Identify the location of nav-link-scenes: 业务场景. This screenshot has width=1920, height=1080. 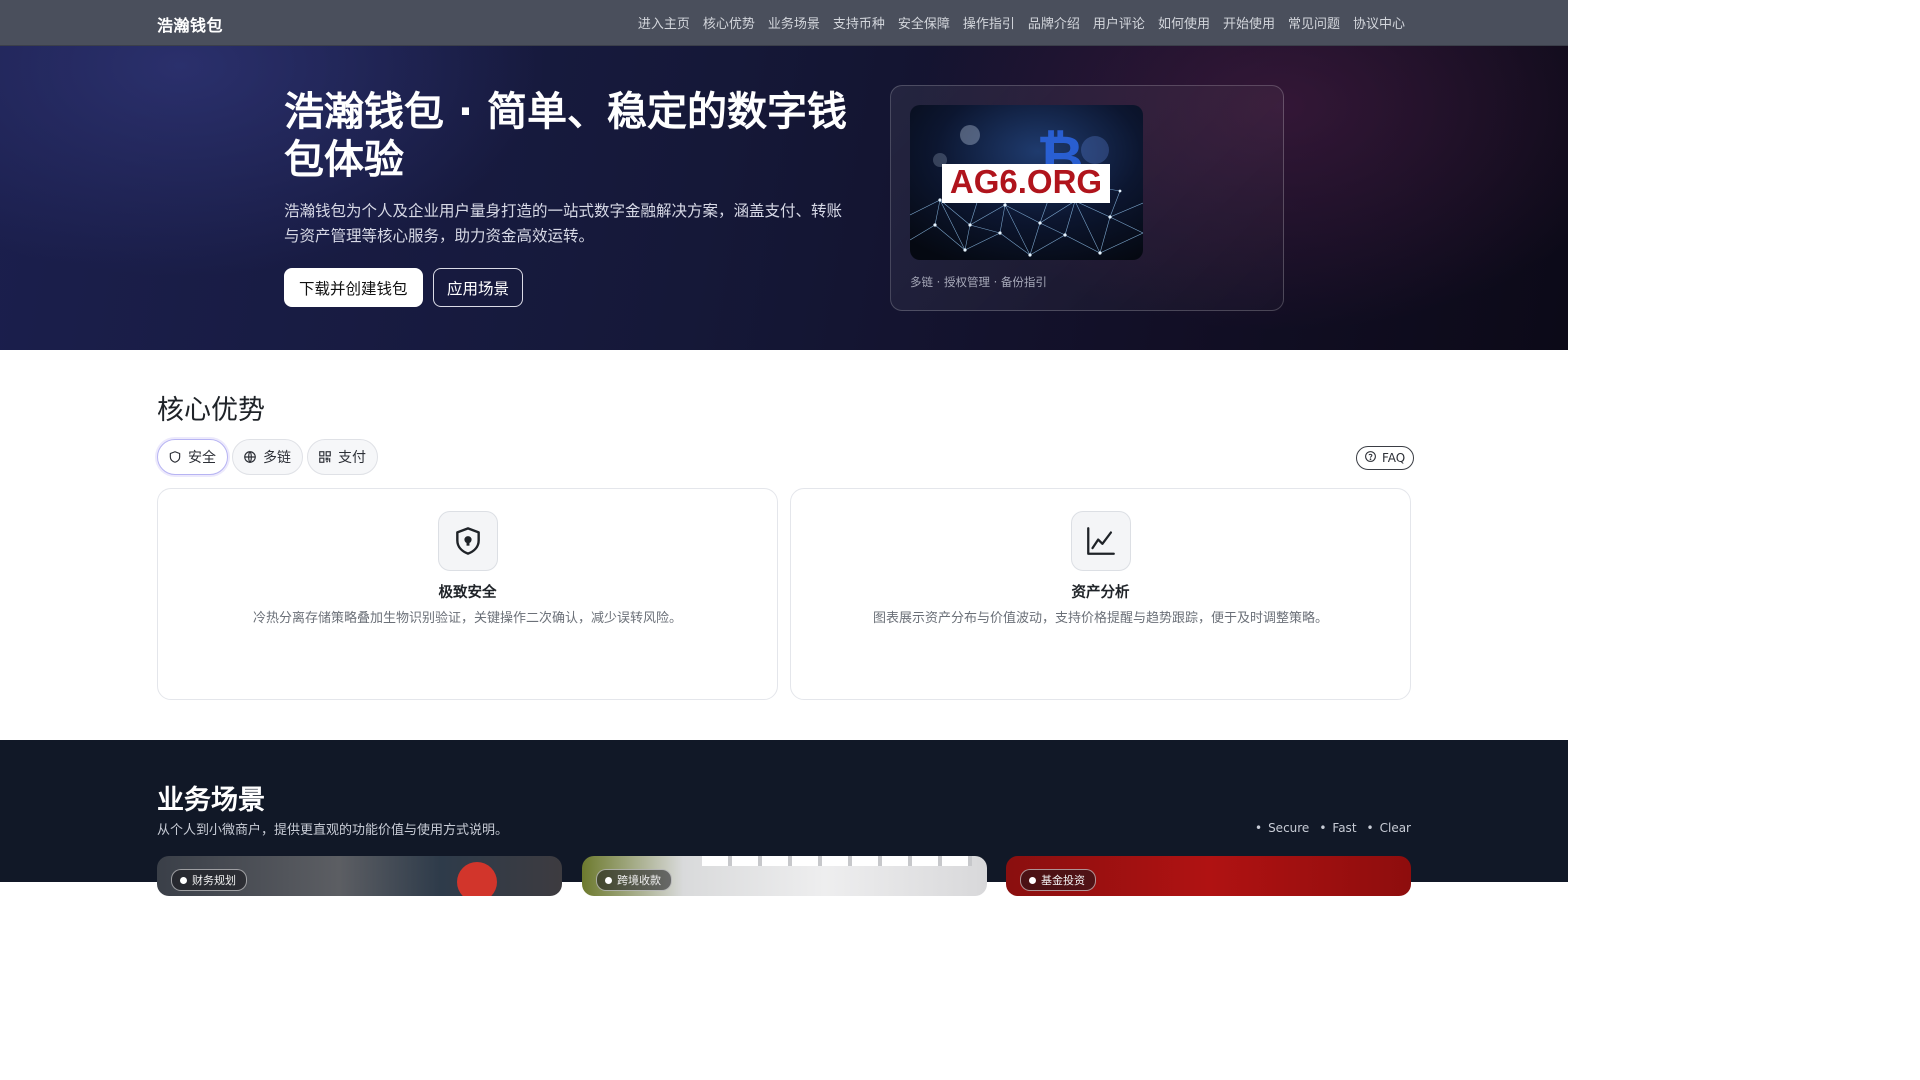
(794, 22).